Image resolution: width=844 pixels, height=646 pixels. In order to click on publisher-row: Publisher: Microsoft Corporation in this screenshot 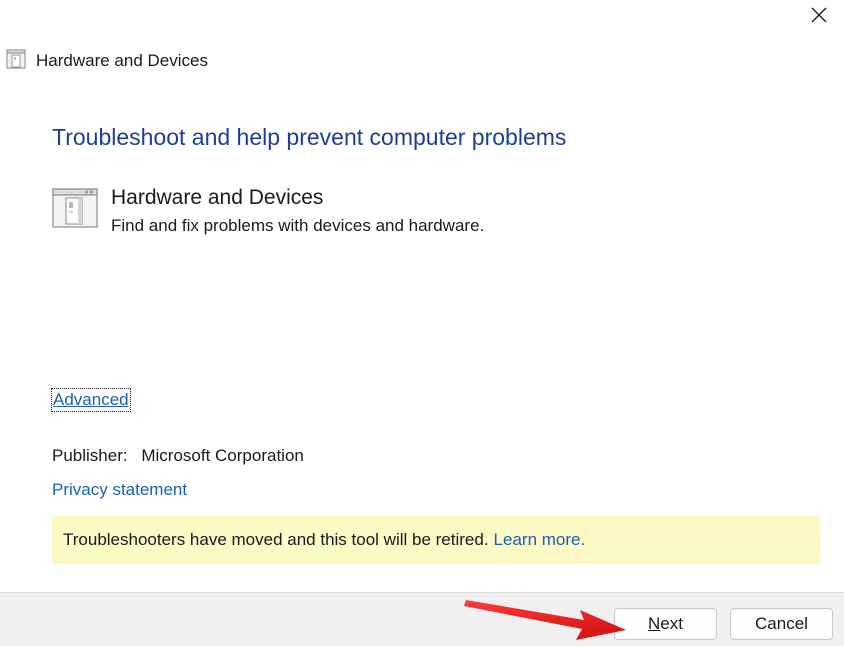, I will do `click(178, 456)`.